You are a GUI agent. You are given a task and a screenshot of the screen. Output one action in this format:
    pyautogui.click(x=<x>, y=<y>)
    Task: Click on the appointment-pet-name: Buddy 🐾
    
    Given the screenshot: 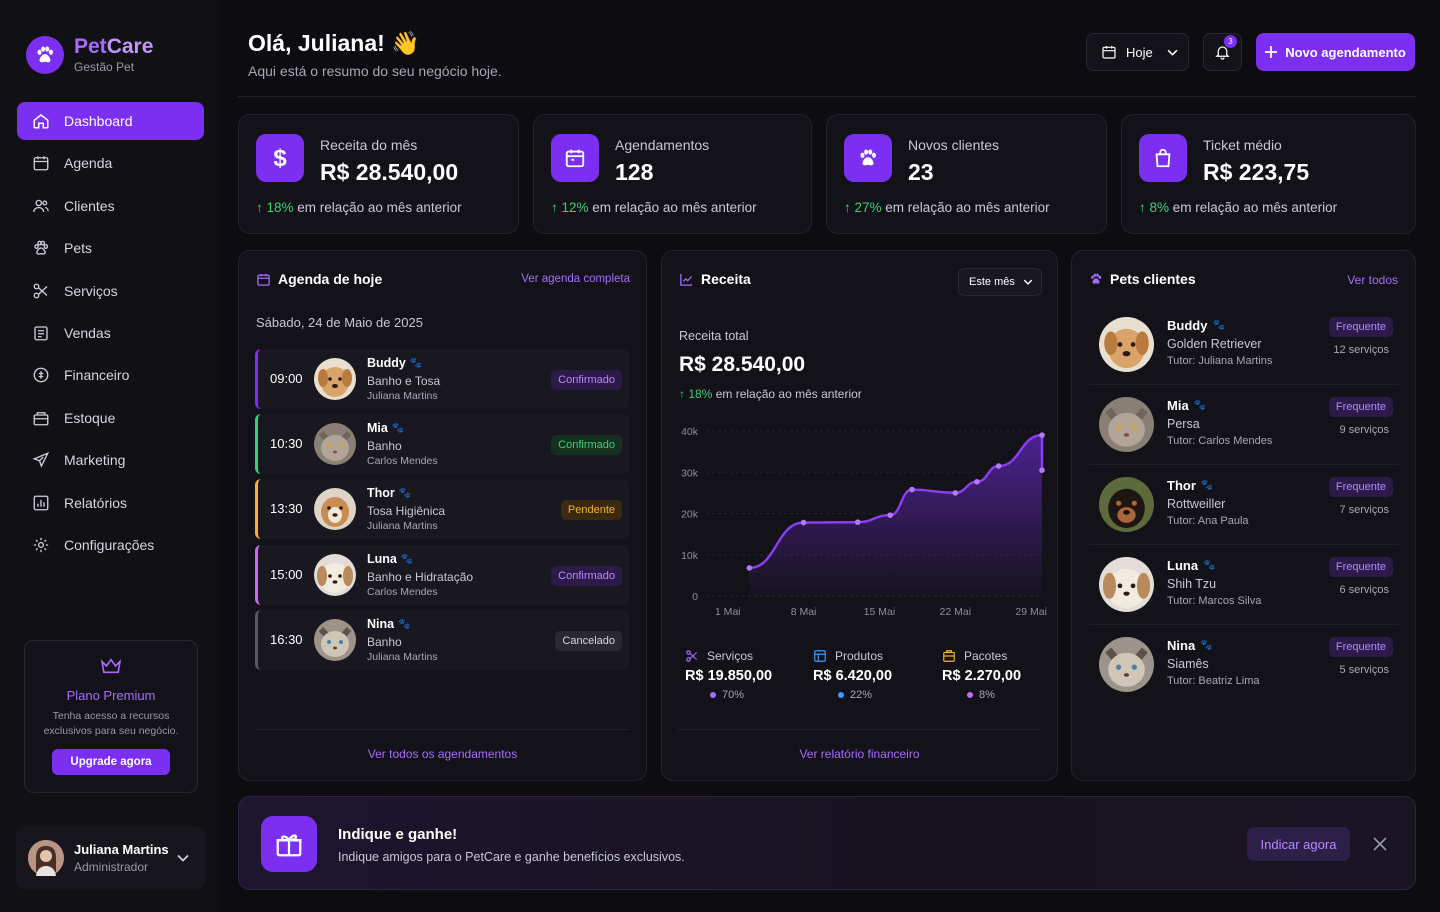 What is the action you would take?
    pyautogui.click(x=395, y=363)
    